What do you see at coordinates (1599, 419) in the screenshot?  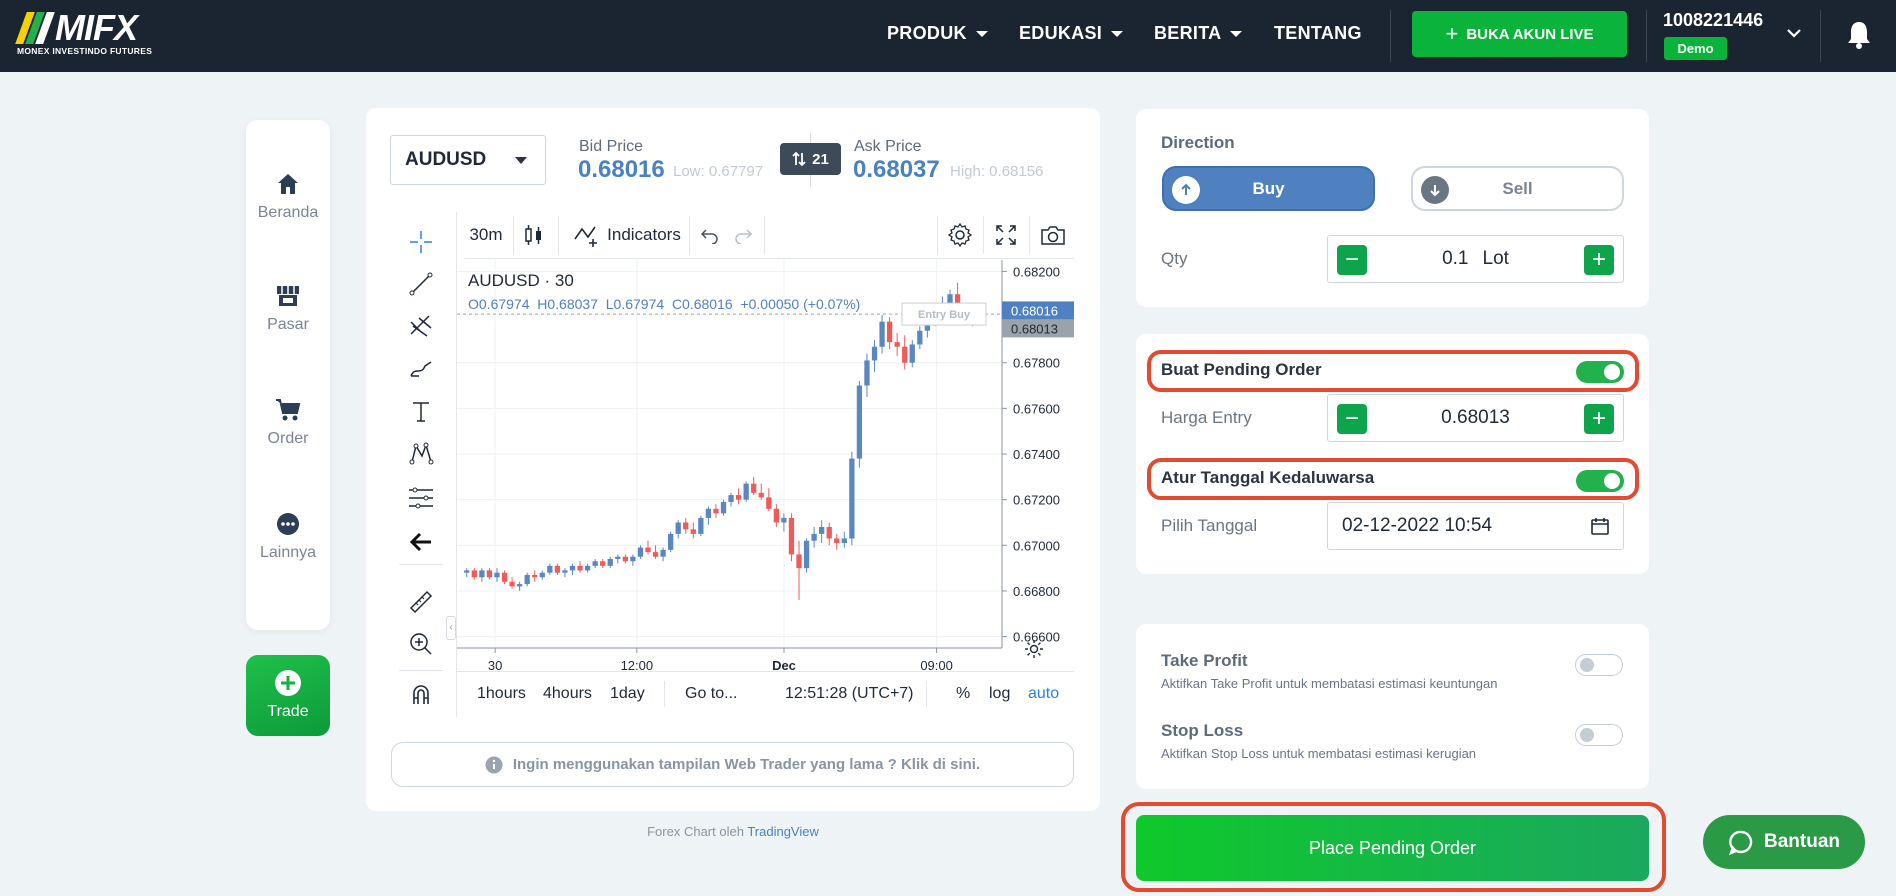 I see `entry-increase-button: +` at bounding box center [1599, 419].